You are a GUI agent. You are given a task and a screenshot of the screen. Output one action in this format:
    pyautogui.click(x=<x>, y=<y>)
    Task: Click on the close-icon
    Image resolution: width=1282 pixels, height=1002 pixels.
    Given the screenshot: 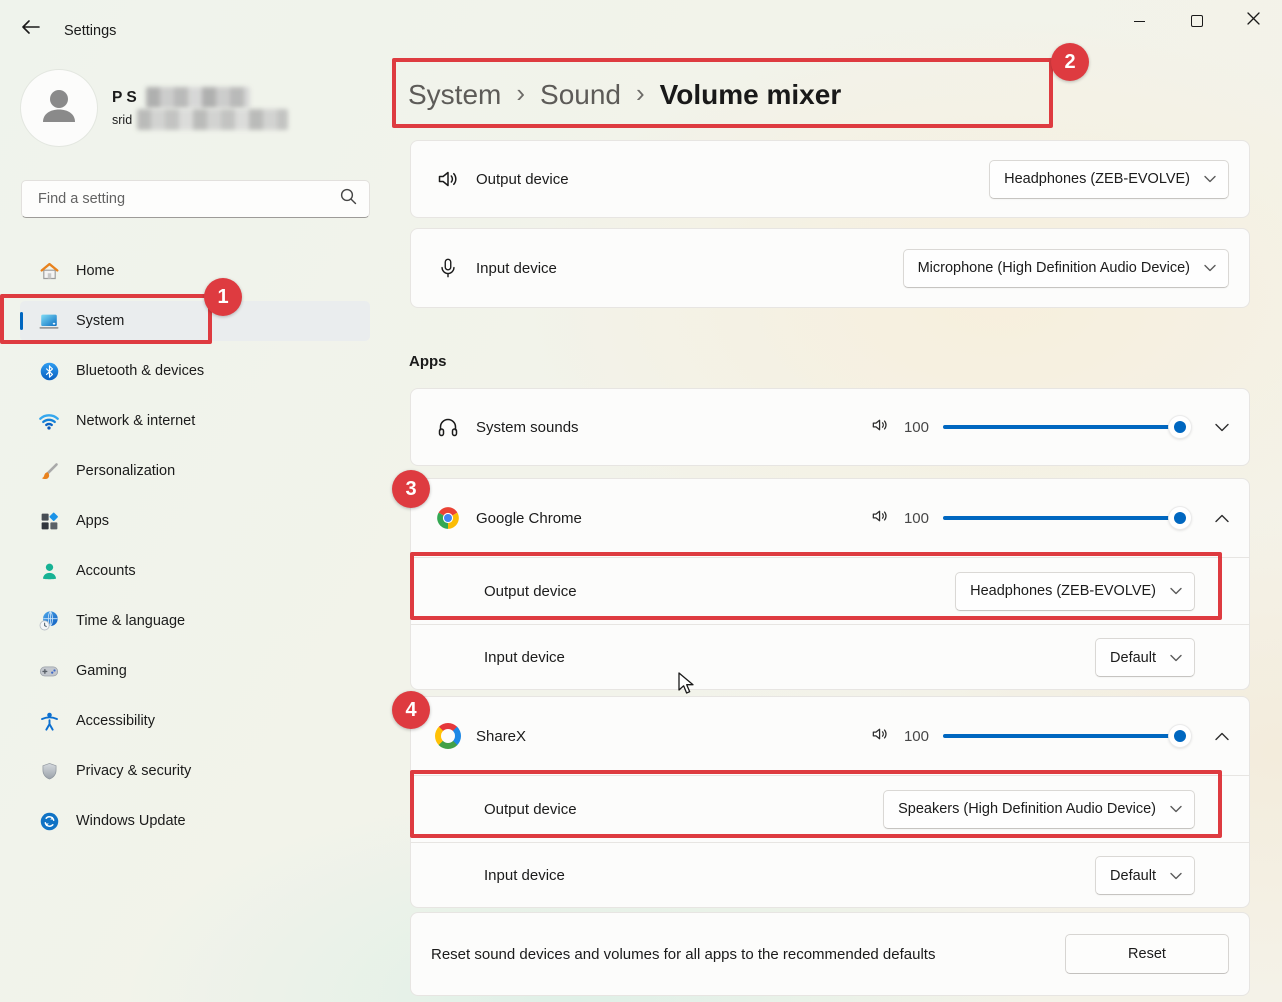 What is the action you would take?
    pyautogui.click(x=1253, y=21)
    